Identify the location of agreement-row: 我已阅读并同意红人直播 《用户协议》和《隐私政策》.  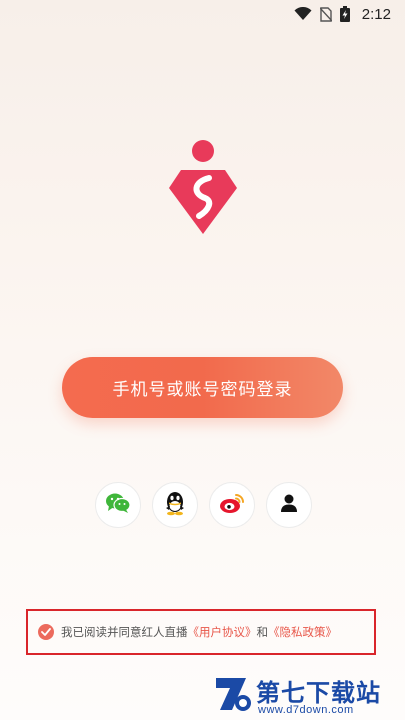
(201, 632).